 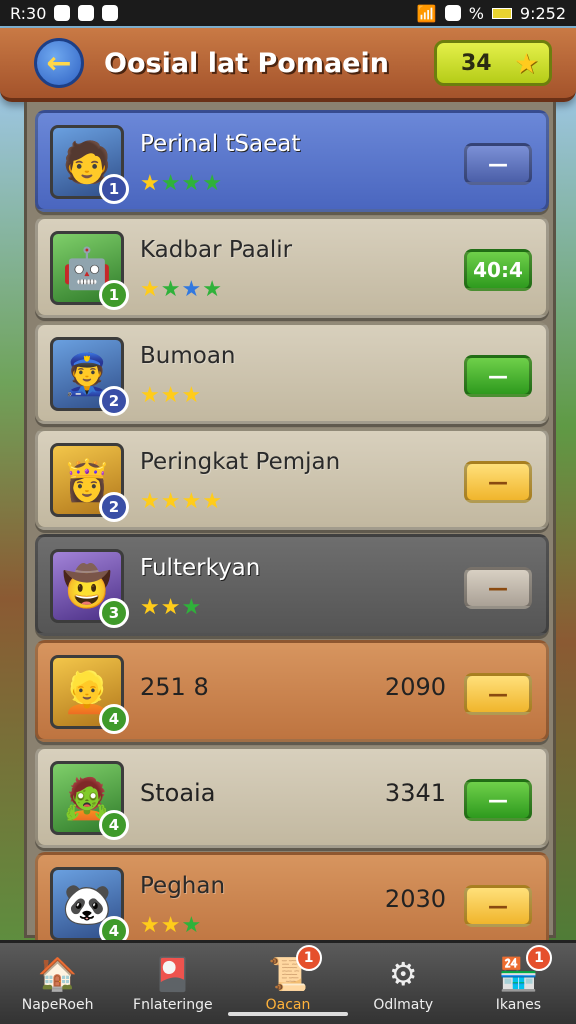 I want to click on player-avatar: 🧑 1, so click(x=89, y=164).